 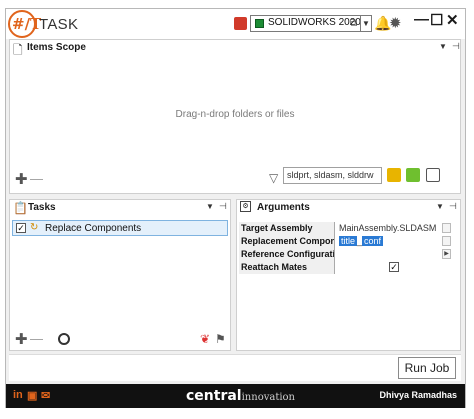 What do you see at coordinates (413, 175) in the screenshot?
I see `add-assembly-icon` at bounding box center [413, 175].